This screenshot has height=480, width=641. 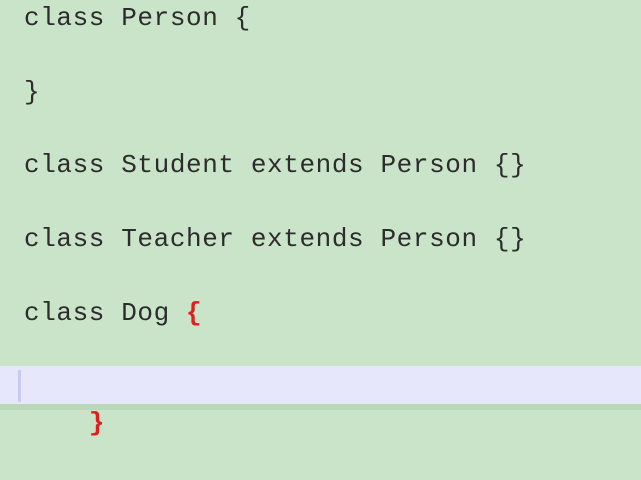 I want to click on code-line-5: class Dog {, so click(x=320, y=313).